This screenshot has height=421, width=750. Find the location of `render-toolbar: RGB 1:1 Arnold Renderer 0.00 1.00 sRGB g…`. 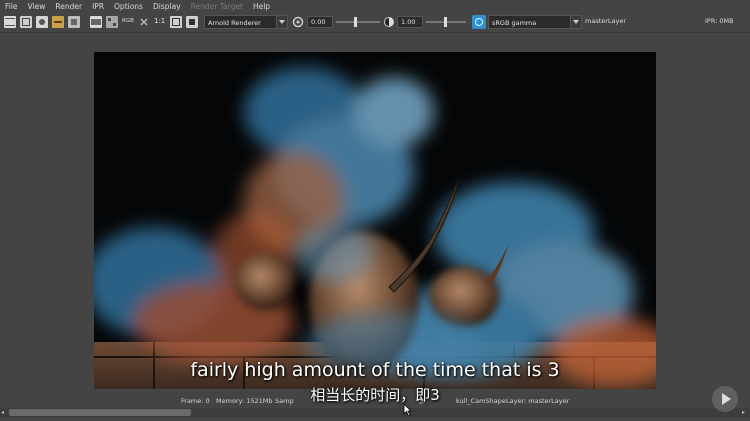

render-toolbar: RGB 1:1 Arnold Renderer 0.00 1.00 sRGB g… is located at coordinates (375, 22).